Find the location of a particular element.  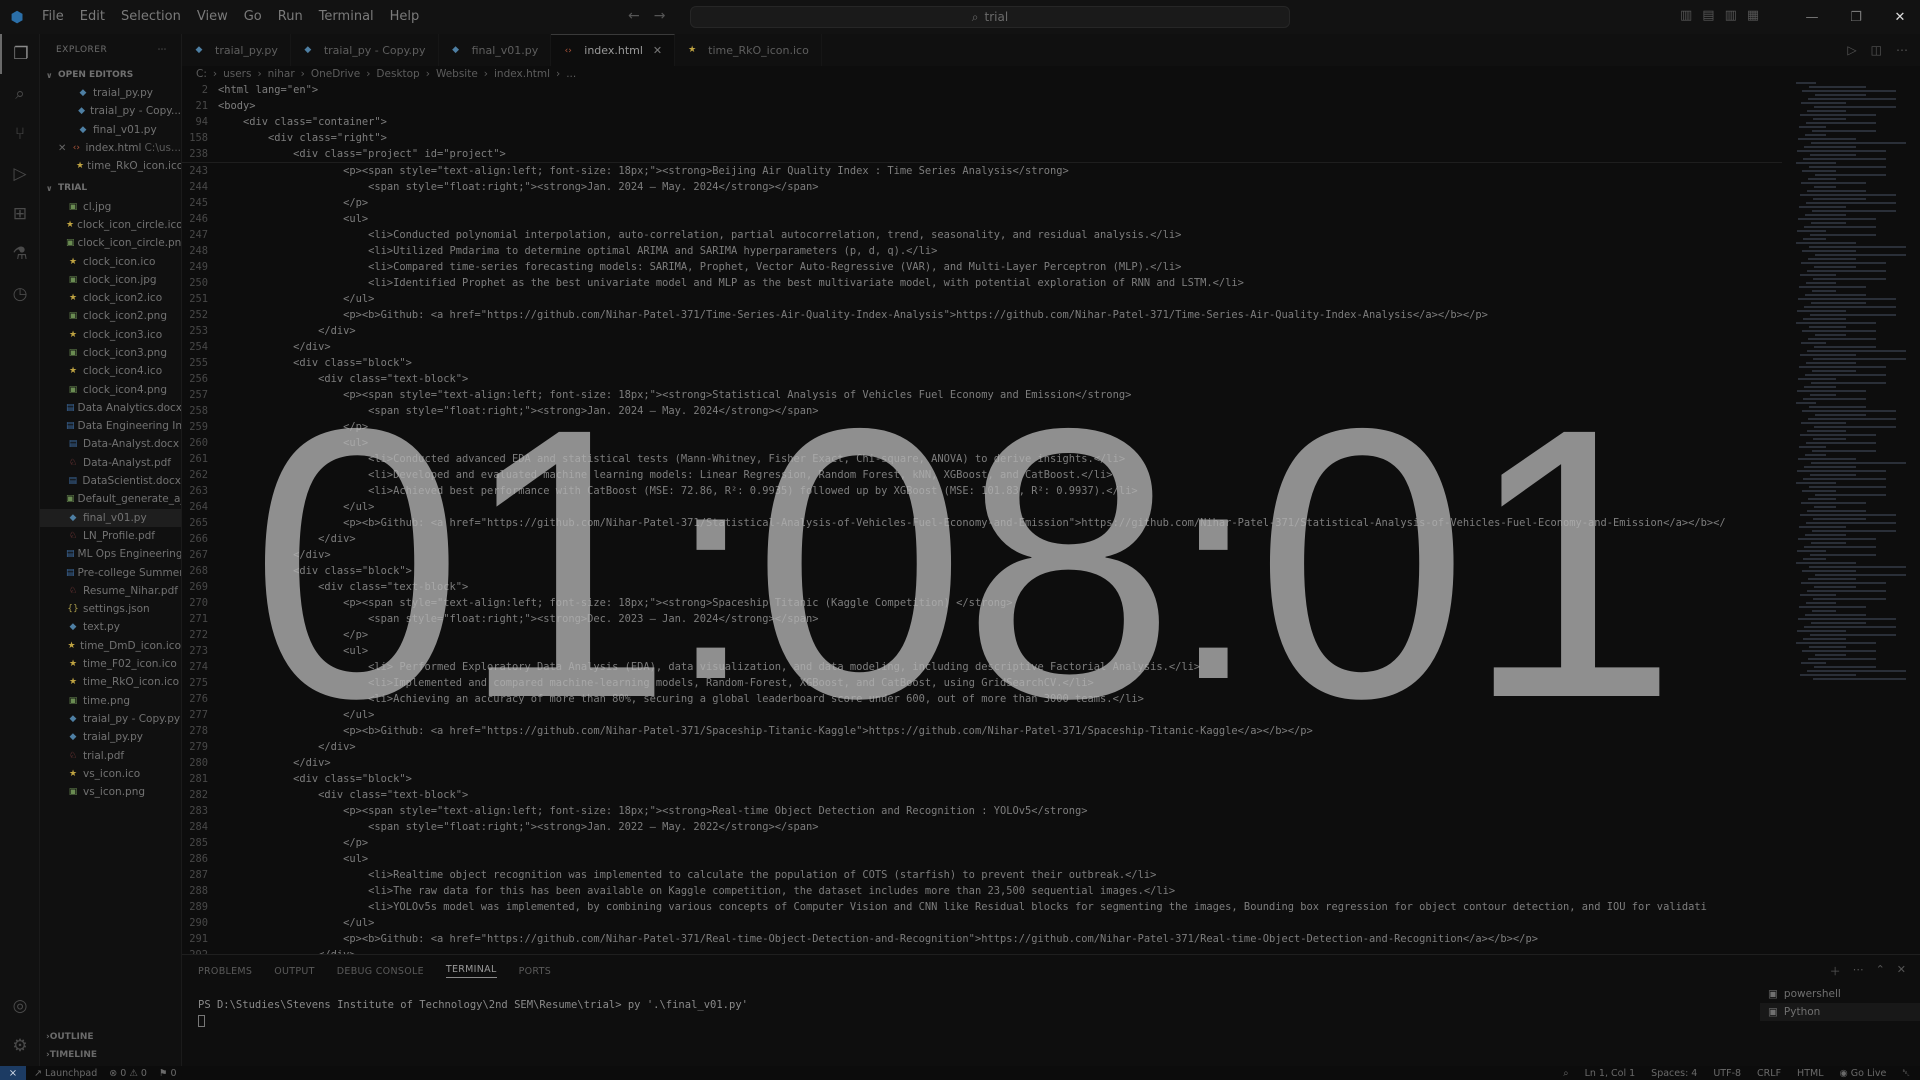

file-tree-item: ▣ vs_icon.png is located at coordinates (110, 792).